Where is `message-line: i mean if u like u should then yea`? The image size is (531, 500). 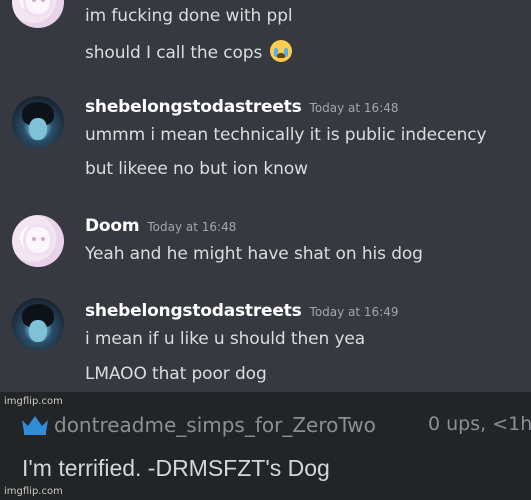 message-line: i mean if u like u should then yea is located at coordinates (225, 339).